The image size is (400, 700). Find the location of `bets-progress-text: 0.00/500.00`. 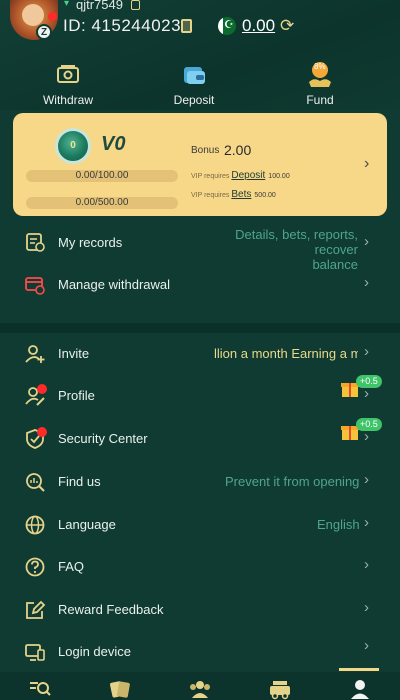

bets-progress-text: 0.00/500.00 is located at coordinates (102, 202).